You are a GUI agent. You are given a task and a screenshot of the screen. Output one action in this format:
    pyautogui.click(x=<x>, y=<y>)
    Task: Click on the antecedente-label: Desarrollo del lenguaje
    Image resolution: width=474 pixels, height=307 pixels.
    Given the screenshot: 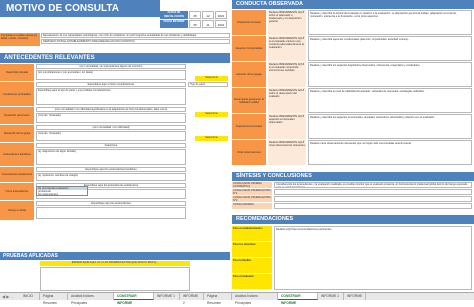 What is the action you would take?
    pyautogui.click(x=17, y=133)
    